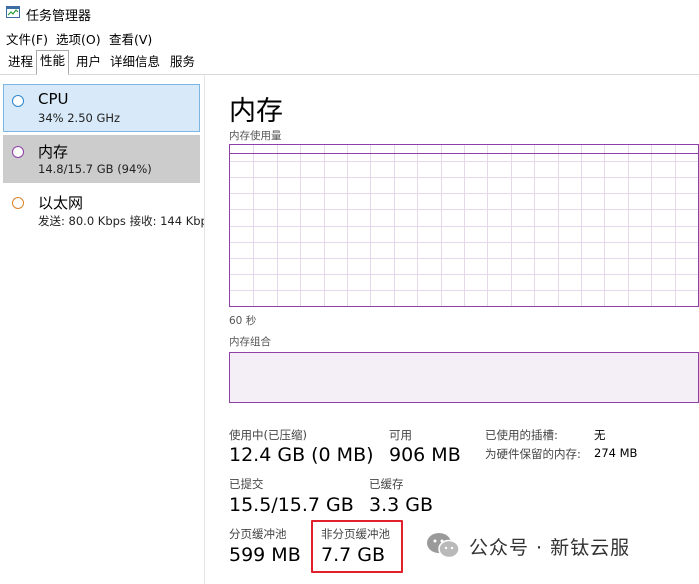 The image size is (699, 584). Describe the element at coordinates (301, 455) in the screenshot. I see `in-use-value: 12.4 GB (0 MB)` at that location.